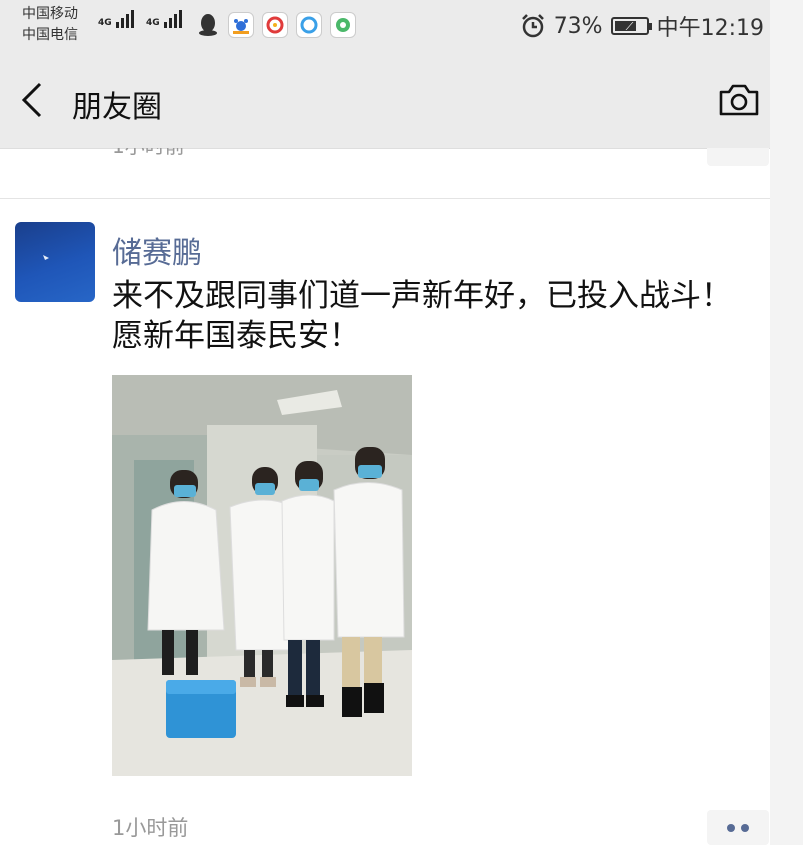  Describe the element at coordinates (164, 19) in the screenshot. I see `signal-2-icon: 4G` at that location.